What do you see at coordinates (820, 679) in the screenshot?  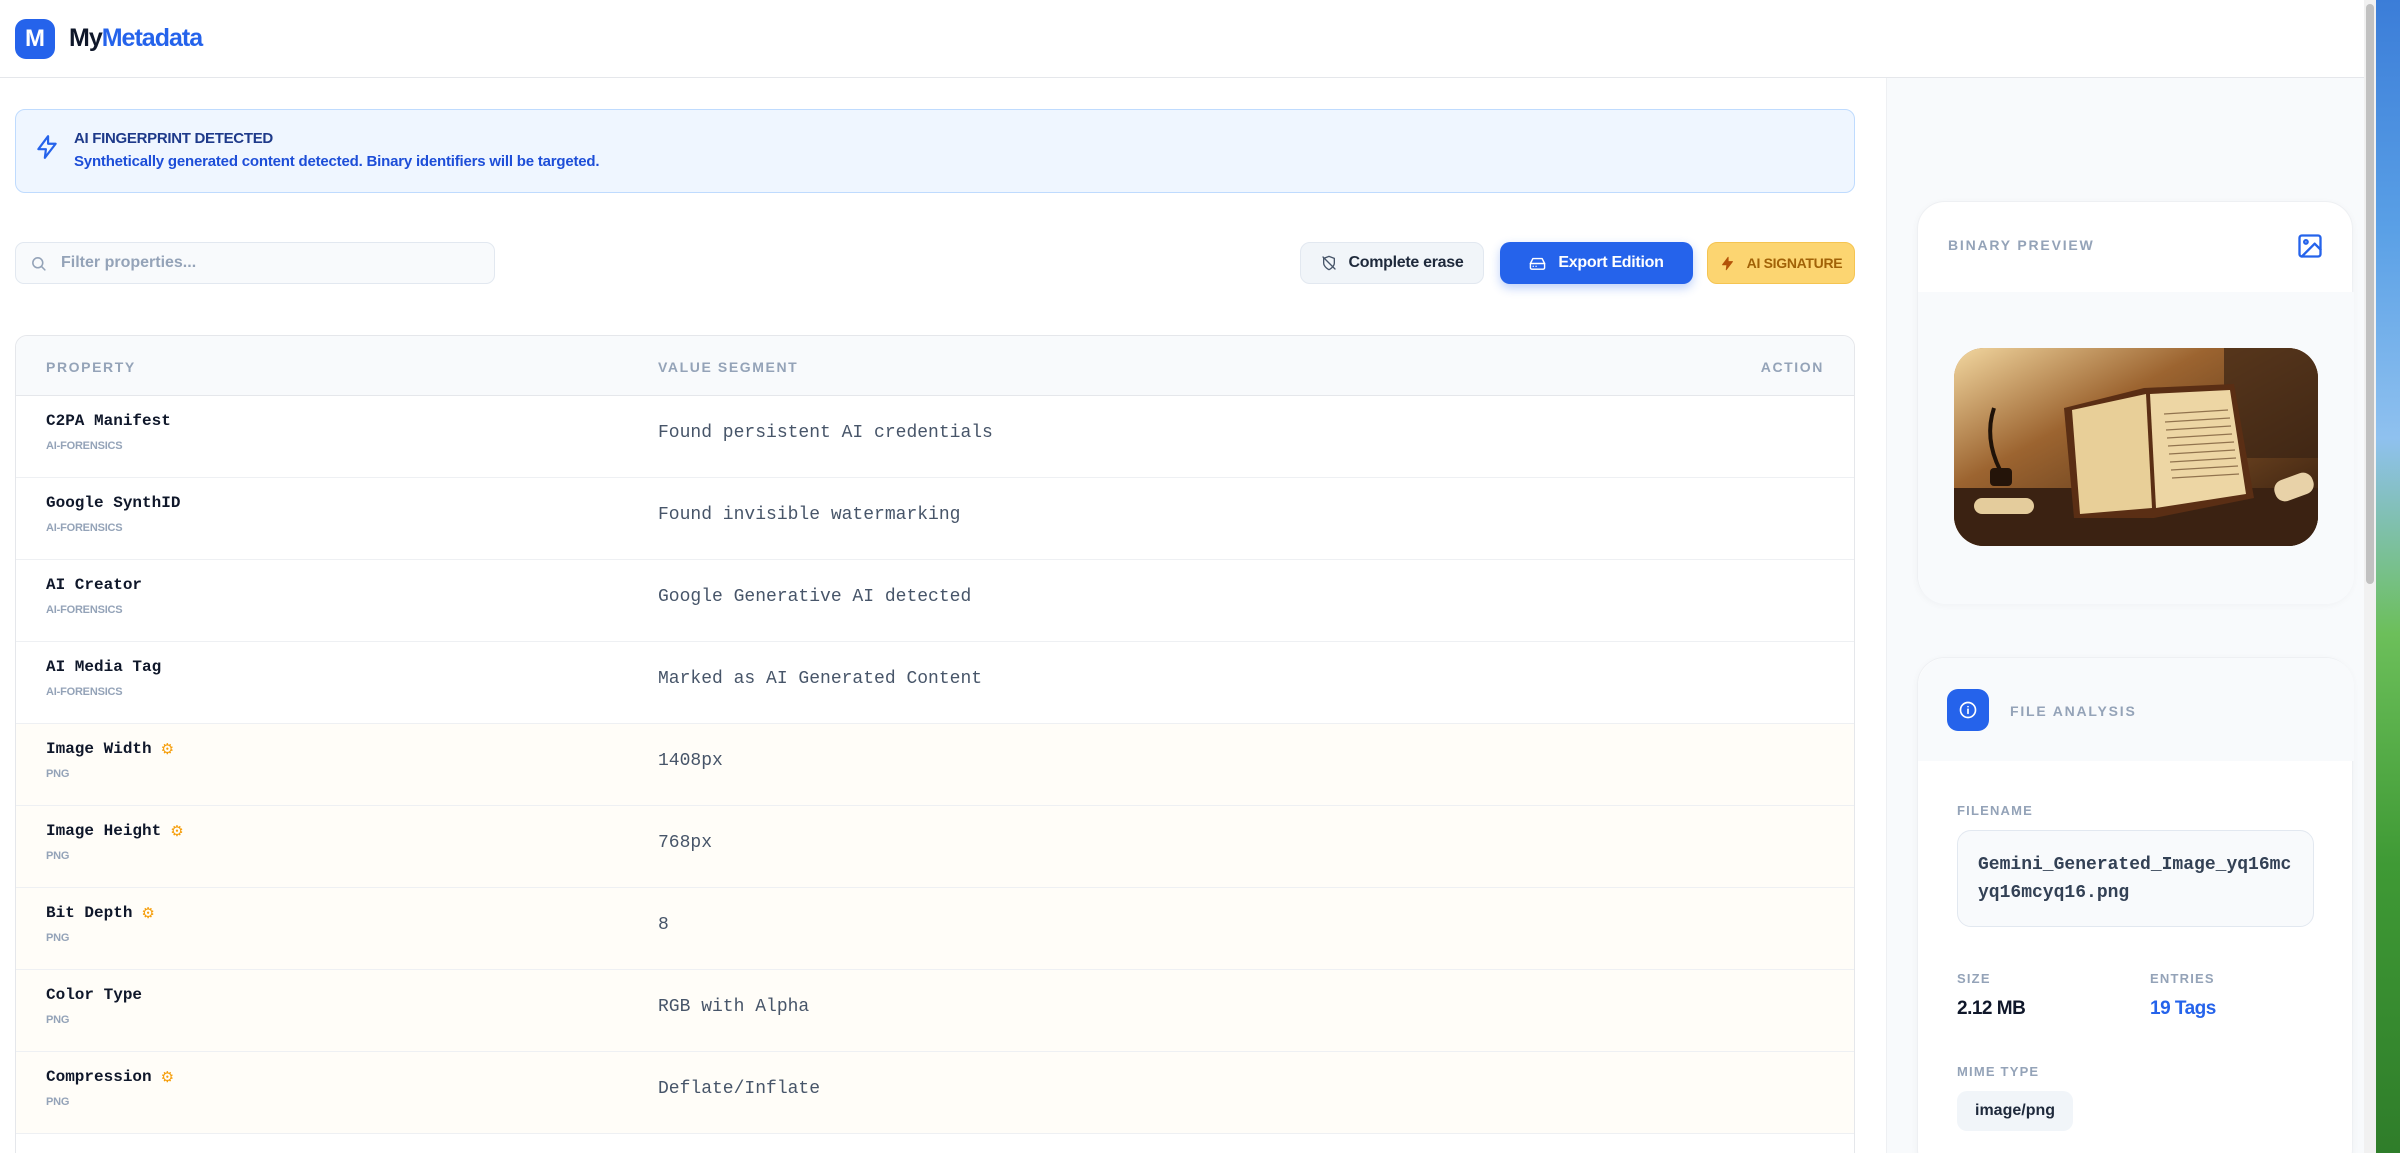 I see `property-value: Marked as AI Generated Content` at bounding box center [820, 679].